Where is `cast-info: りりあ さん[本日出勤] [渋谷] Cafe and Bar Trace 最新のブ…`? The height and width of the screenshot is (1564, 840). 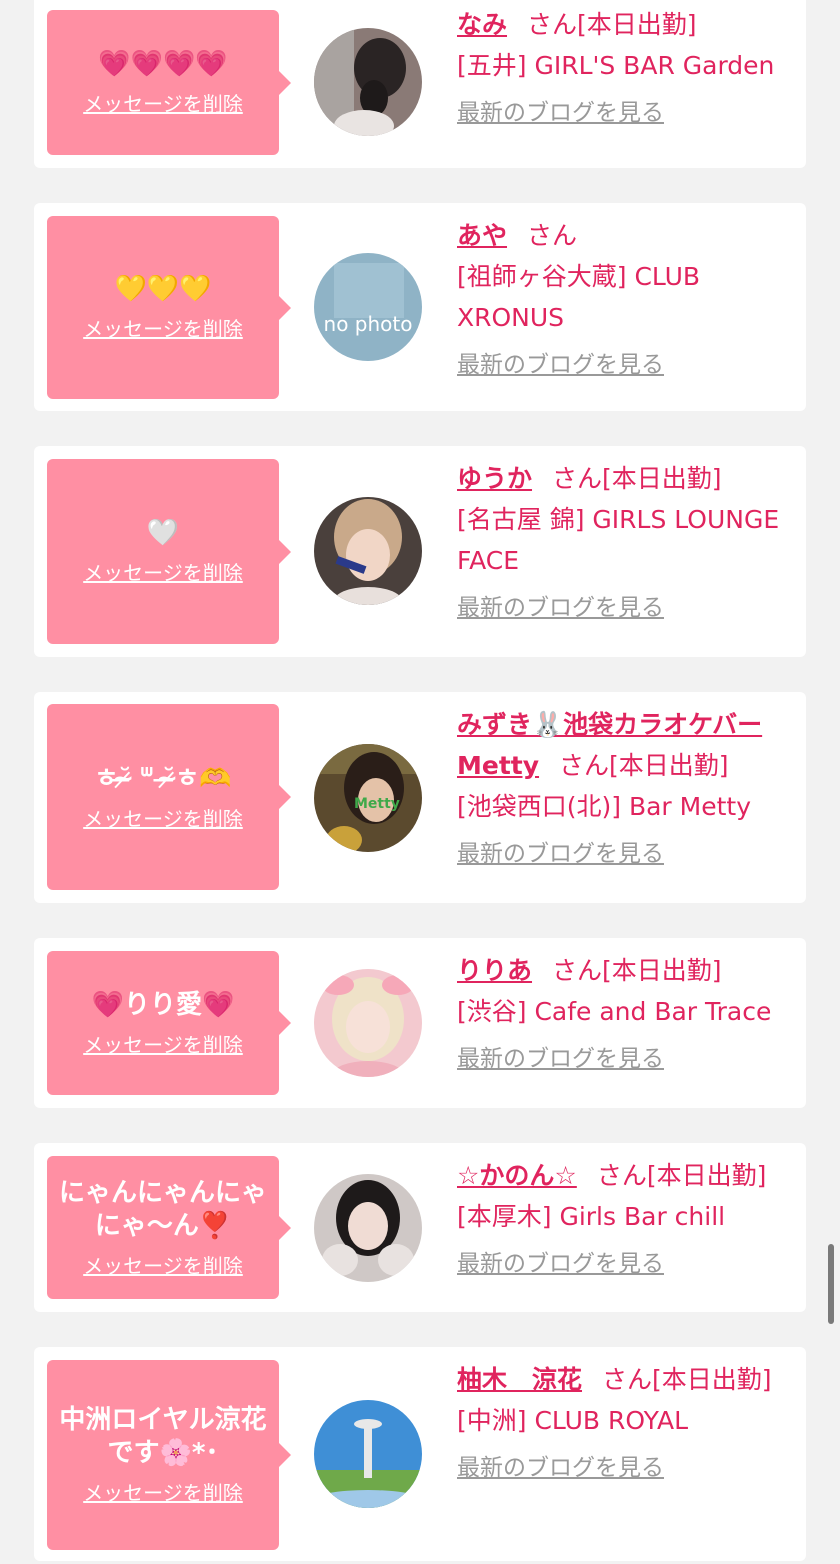 cast-info: りりあ さん[本日出勤] [渋谷] Cafe and Bar Trace 最新のブ… is located at coordinates (627, 1014).